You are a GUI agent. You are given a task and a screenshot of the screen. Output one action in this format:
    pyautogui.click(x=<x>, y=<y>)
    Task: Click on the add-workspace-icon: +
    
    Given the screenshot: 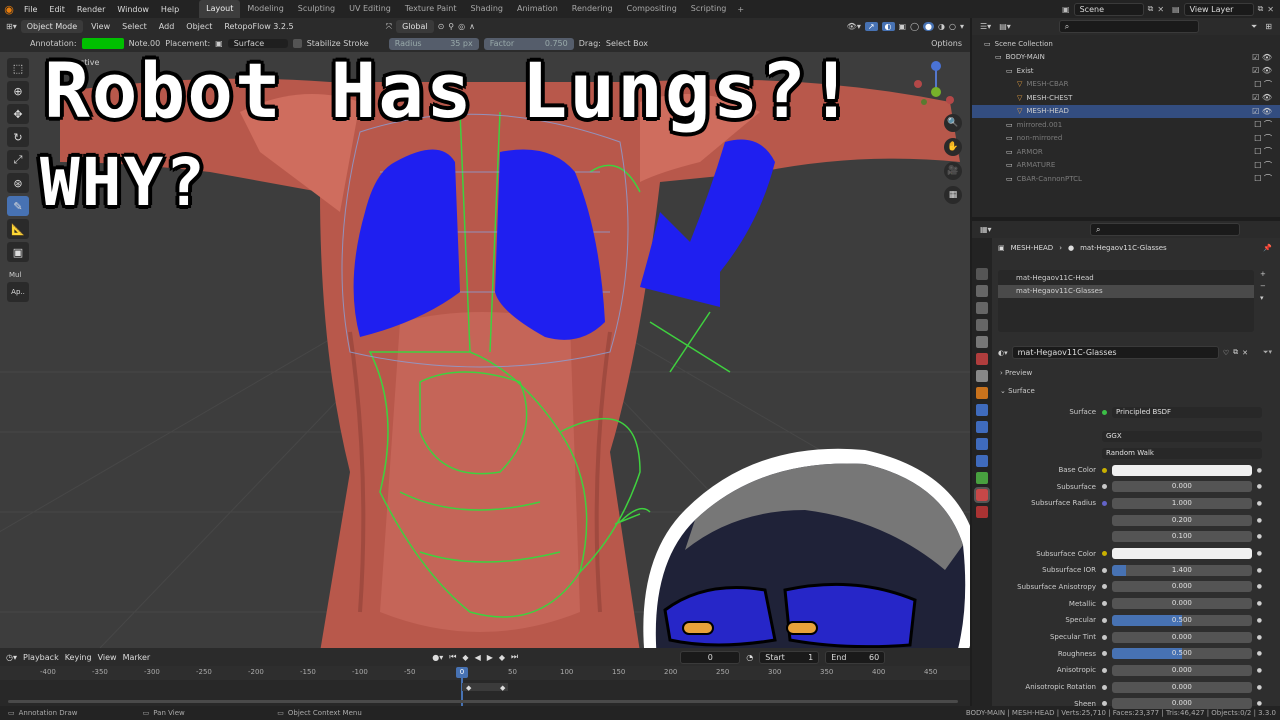 What is the action you would take?
    pyautogui.click(x=740, y=9)
    